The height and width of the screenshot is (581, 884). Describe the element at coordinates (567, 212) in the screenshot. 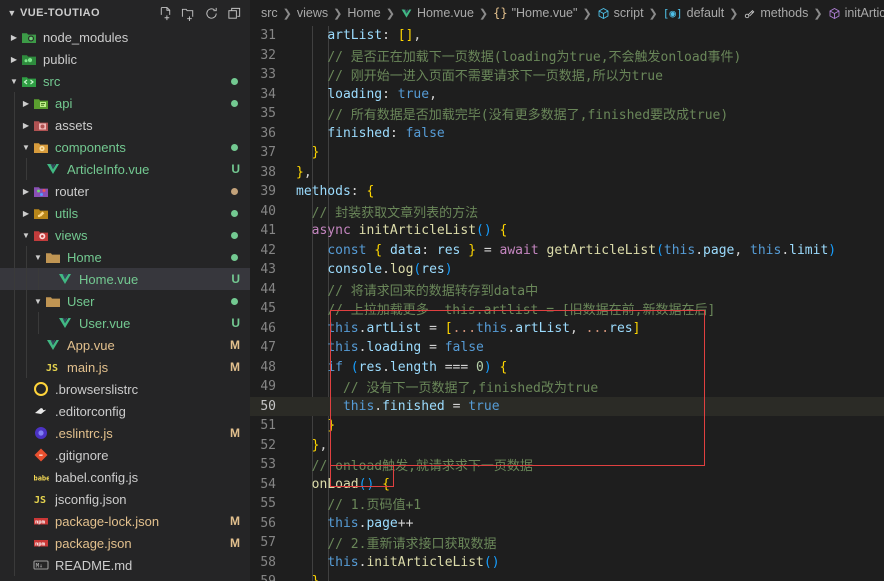

I see `code-line: 40 // 封装获取文章列表的方法` at that location.